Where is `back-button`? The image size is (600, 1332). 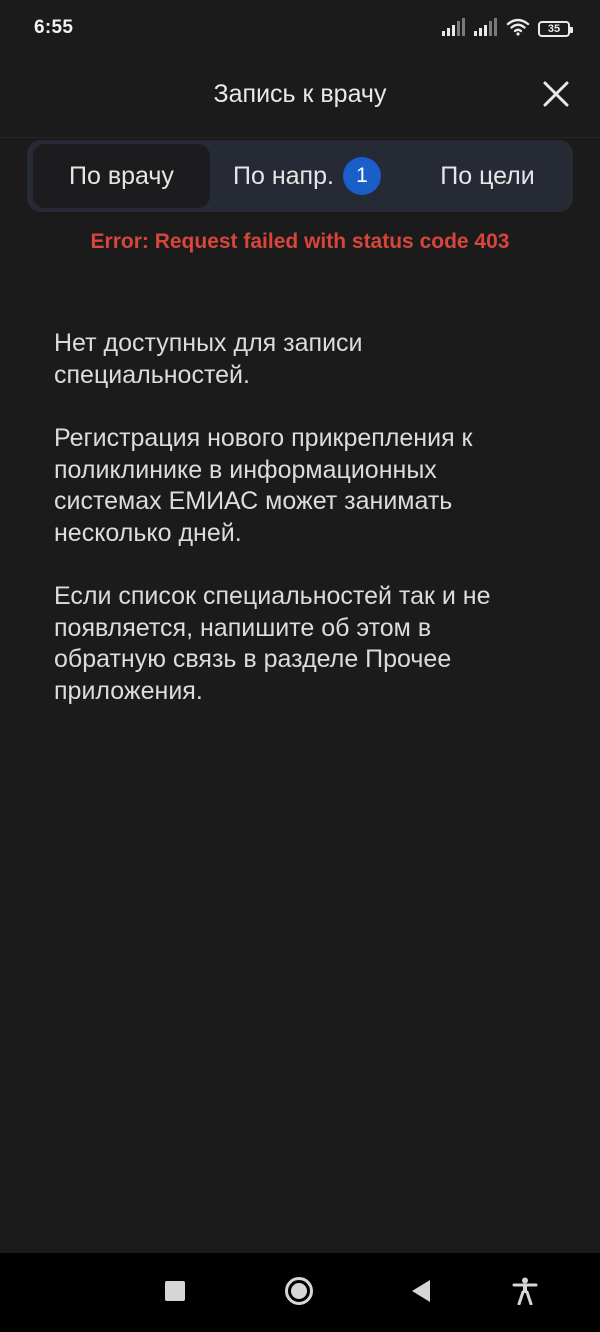
back-button is located at coordinates (421, 1293).